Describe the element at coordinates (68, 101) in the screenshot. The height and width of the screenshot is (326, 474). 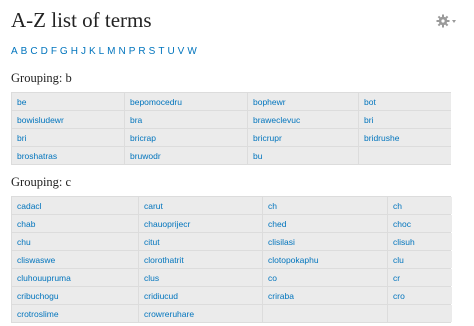
I see `term-cell: be` at that location.